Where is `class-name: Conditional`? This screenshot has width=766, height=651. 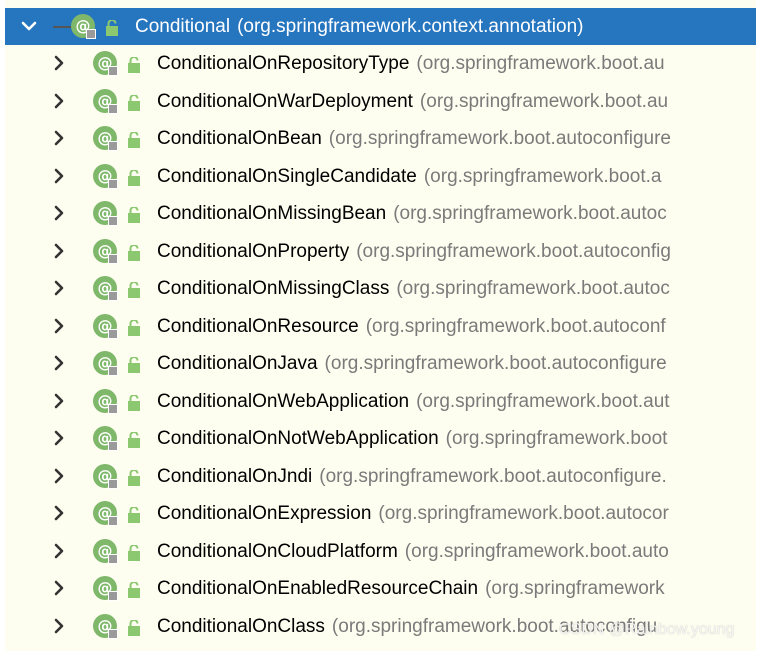
class-name: Conditional is located at coordinates (183, 26).